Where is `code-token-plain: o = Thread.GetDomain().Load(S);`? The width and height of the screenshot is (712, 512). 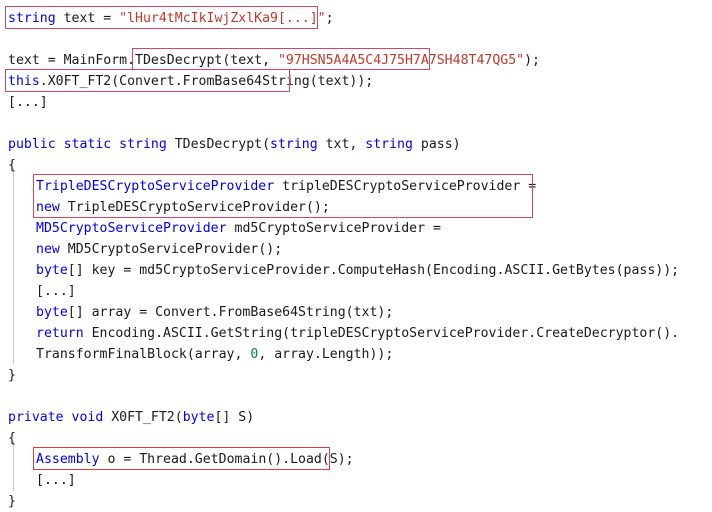 code-token-plain: o = Thread.GetDomain().Load(S); is located at coordinates (226, 459).